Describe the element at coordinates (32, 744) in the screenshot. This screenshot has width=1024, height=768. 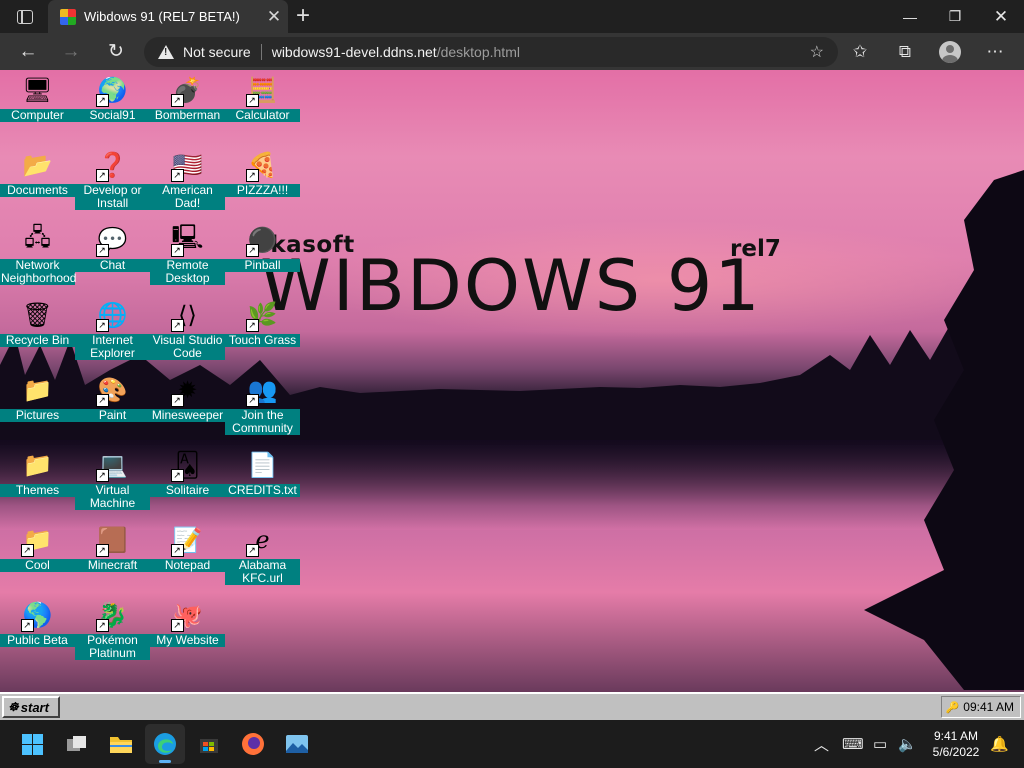
I see `windows-start-button` at that location.